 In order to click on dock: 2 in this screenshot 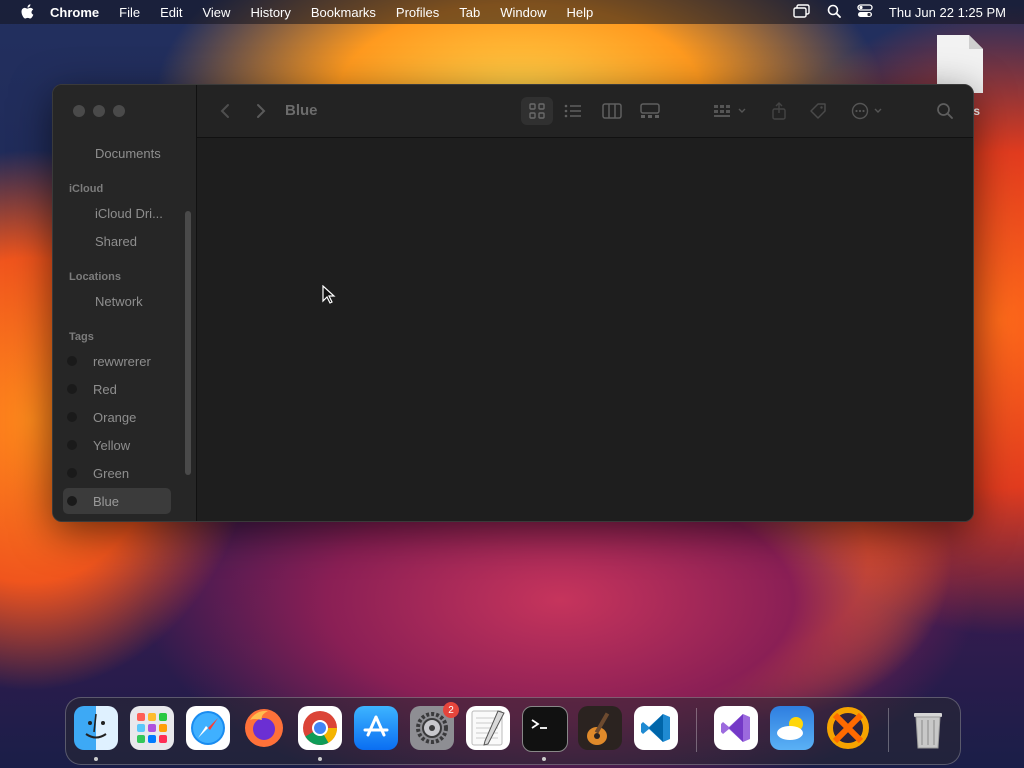, I will do `click(513, 731)`.